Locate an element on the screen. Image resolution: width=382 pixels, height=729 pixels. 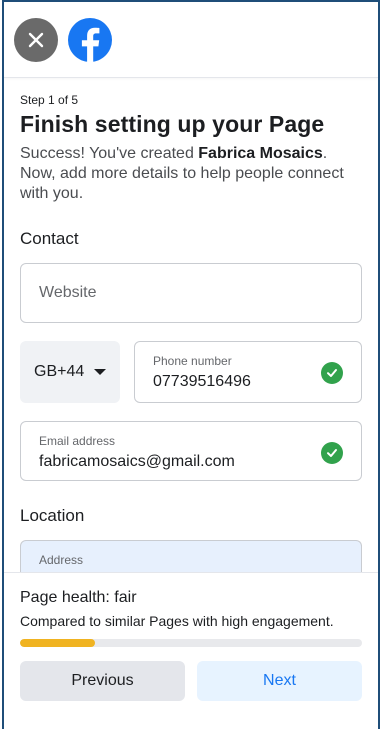
close-button is located at coordinates (36, 39).